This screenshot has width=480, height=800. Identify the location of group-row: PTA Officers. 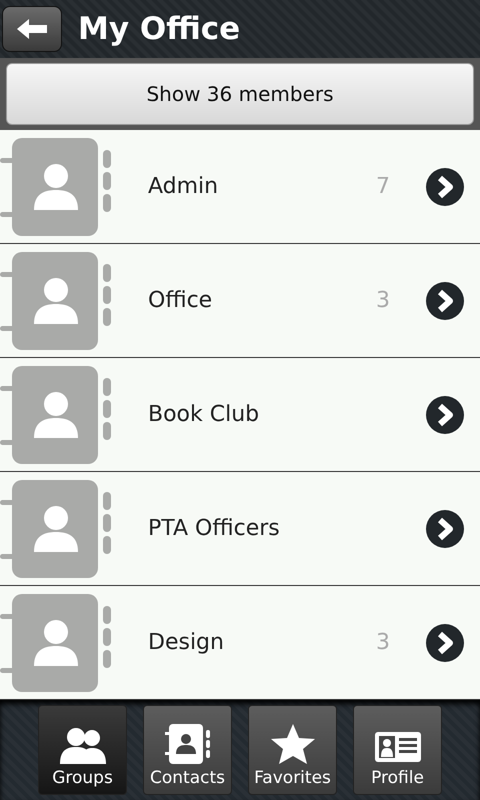
(240, 529).